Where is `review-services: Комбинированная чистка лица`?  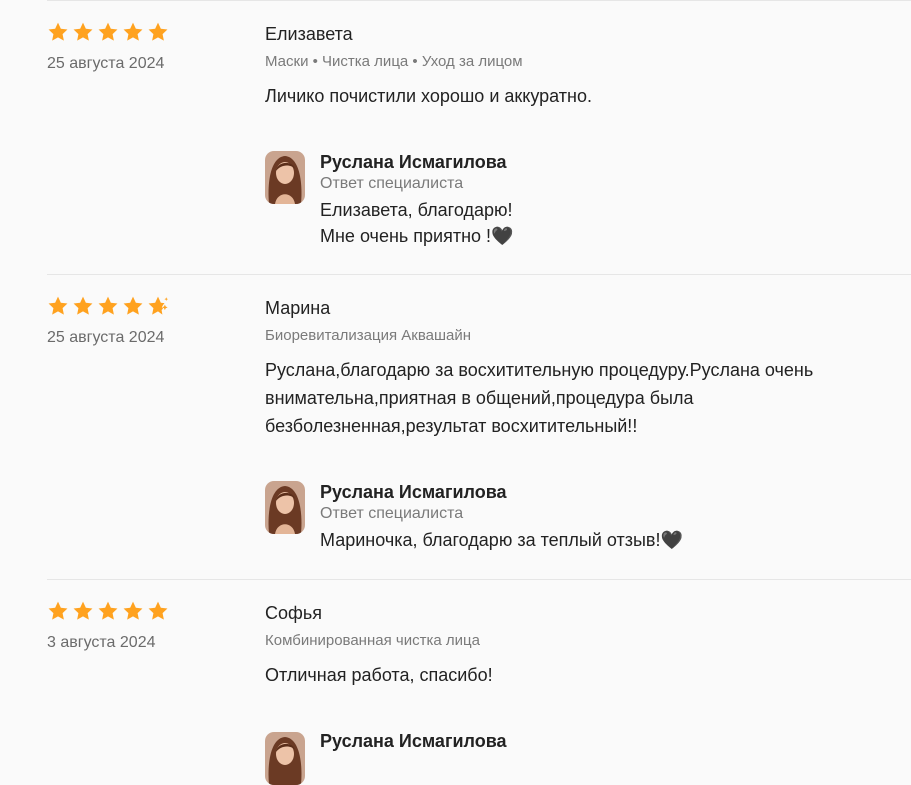
review-services: Комбинированная чистка лица is located at coordinates (372, 640).